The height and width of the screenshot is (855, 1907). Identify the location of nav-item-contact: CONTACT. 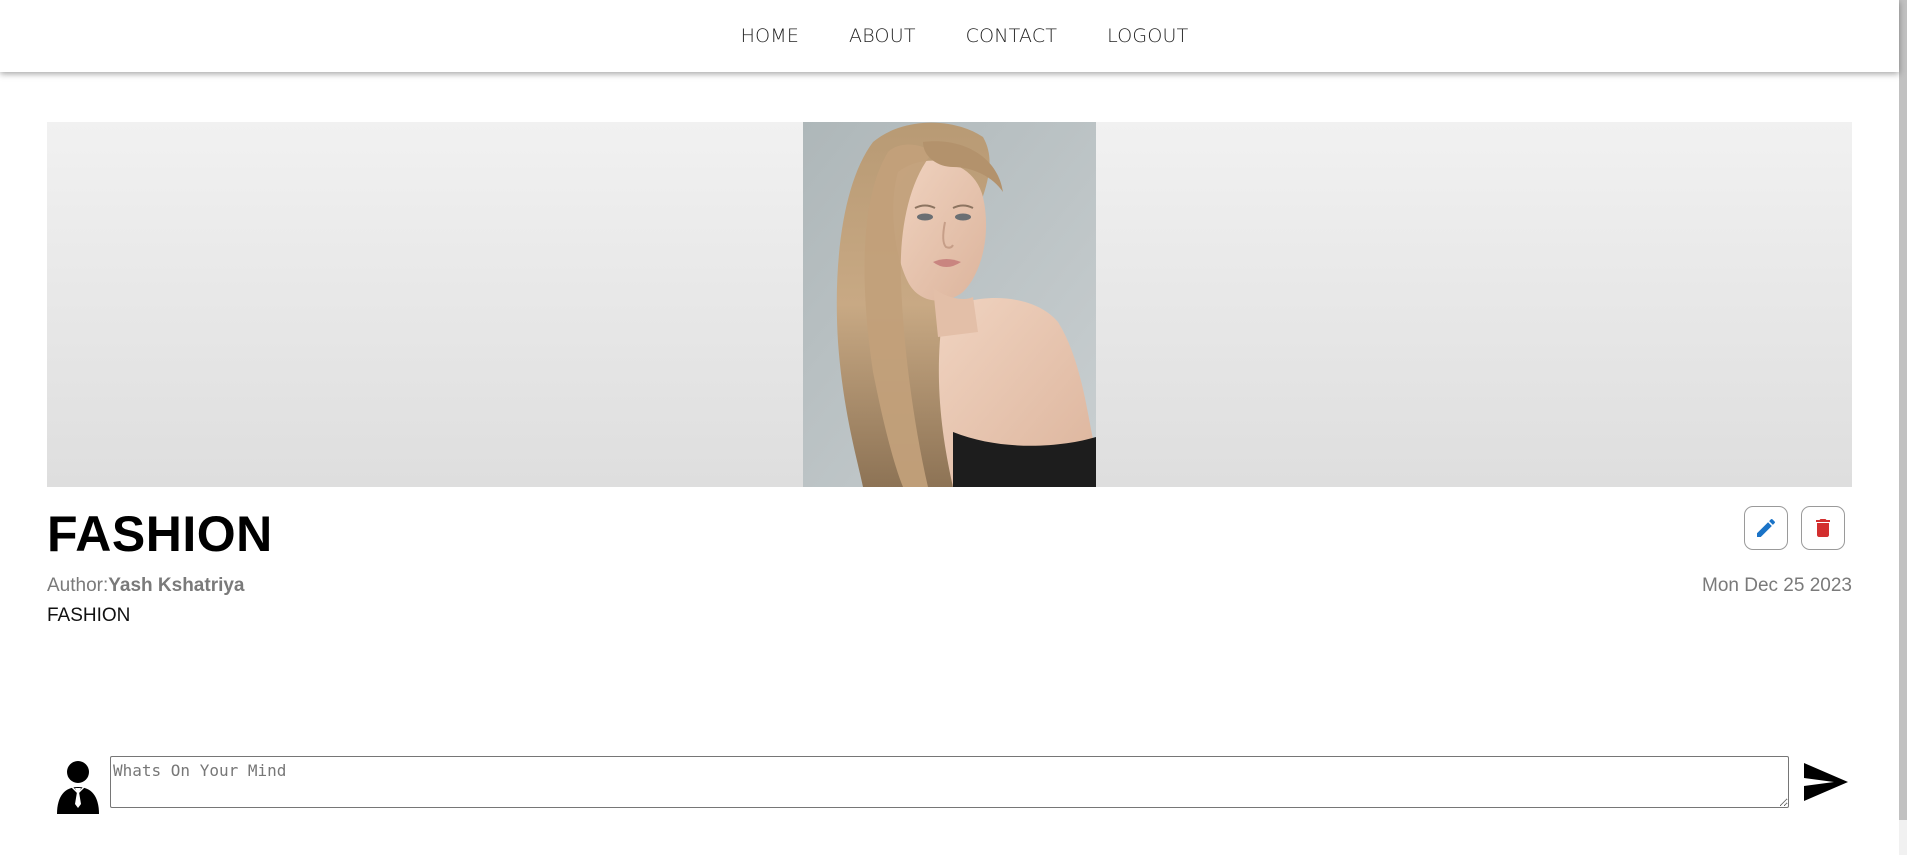
(1012, 36).